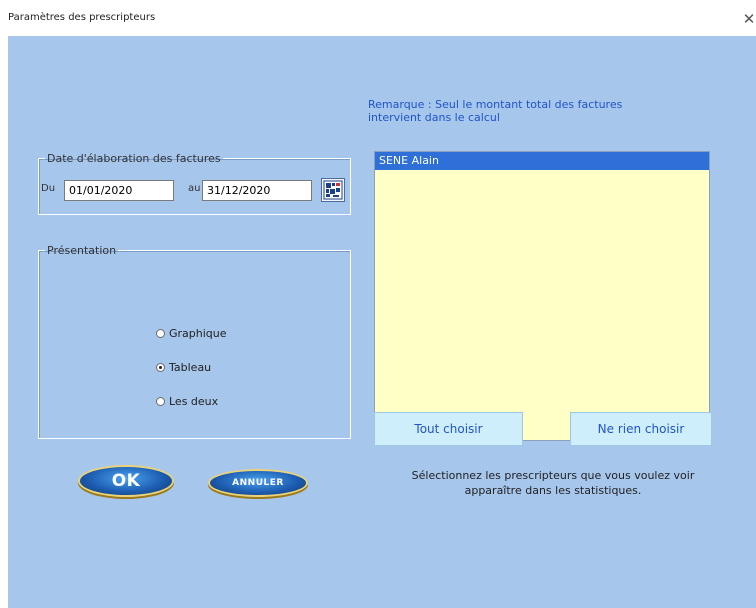 This screenshot has width=756, height=608. I want to click on list-item: SENE Alain, so click(542, 161).